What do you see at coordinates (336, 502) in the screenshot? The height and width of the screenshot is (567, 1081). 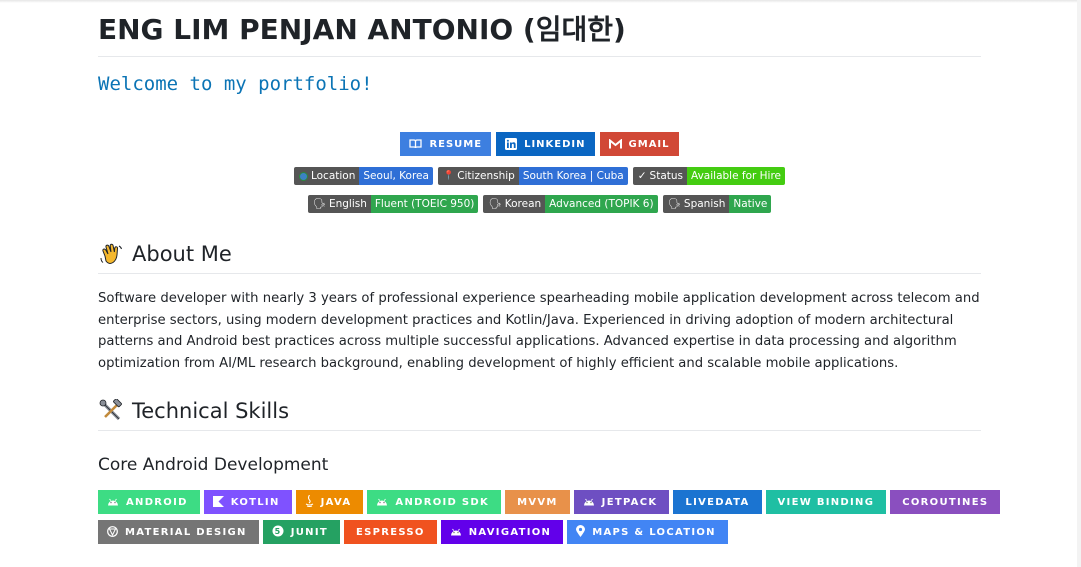 I see `skill-label: JAVA` at bounding box center [336, 502].